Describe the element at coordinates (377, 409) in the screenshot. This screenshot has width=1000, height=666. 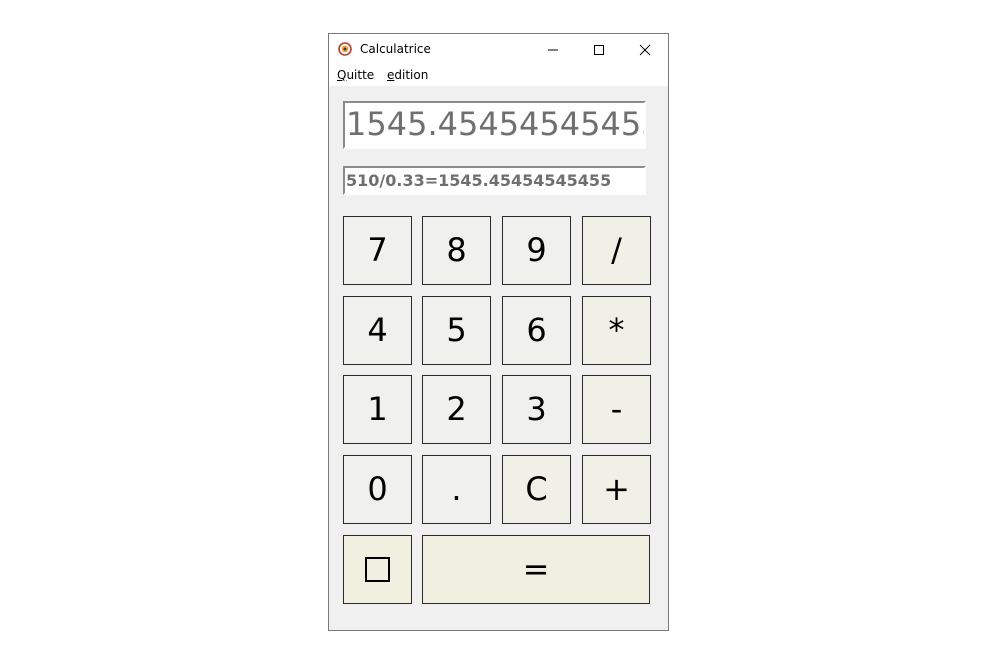
I see `key-1: 1` at that location.